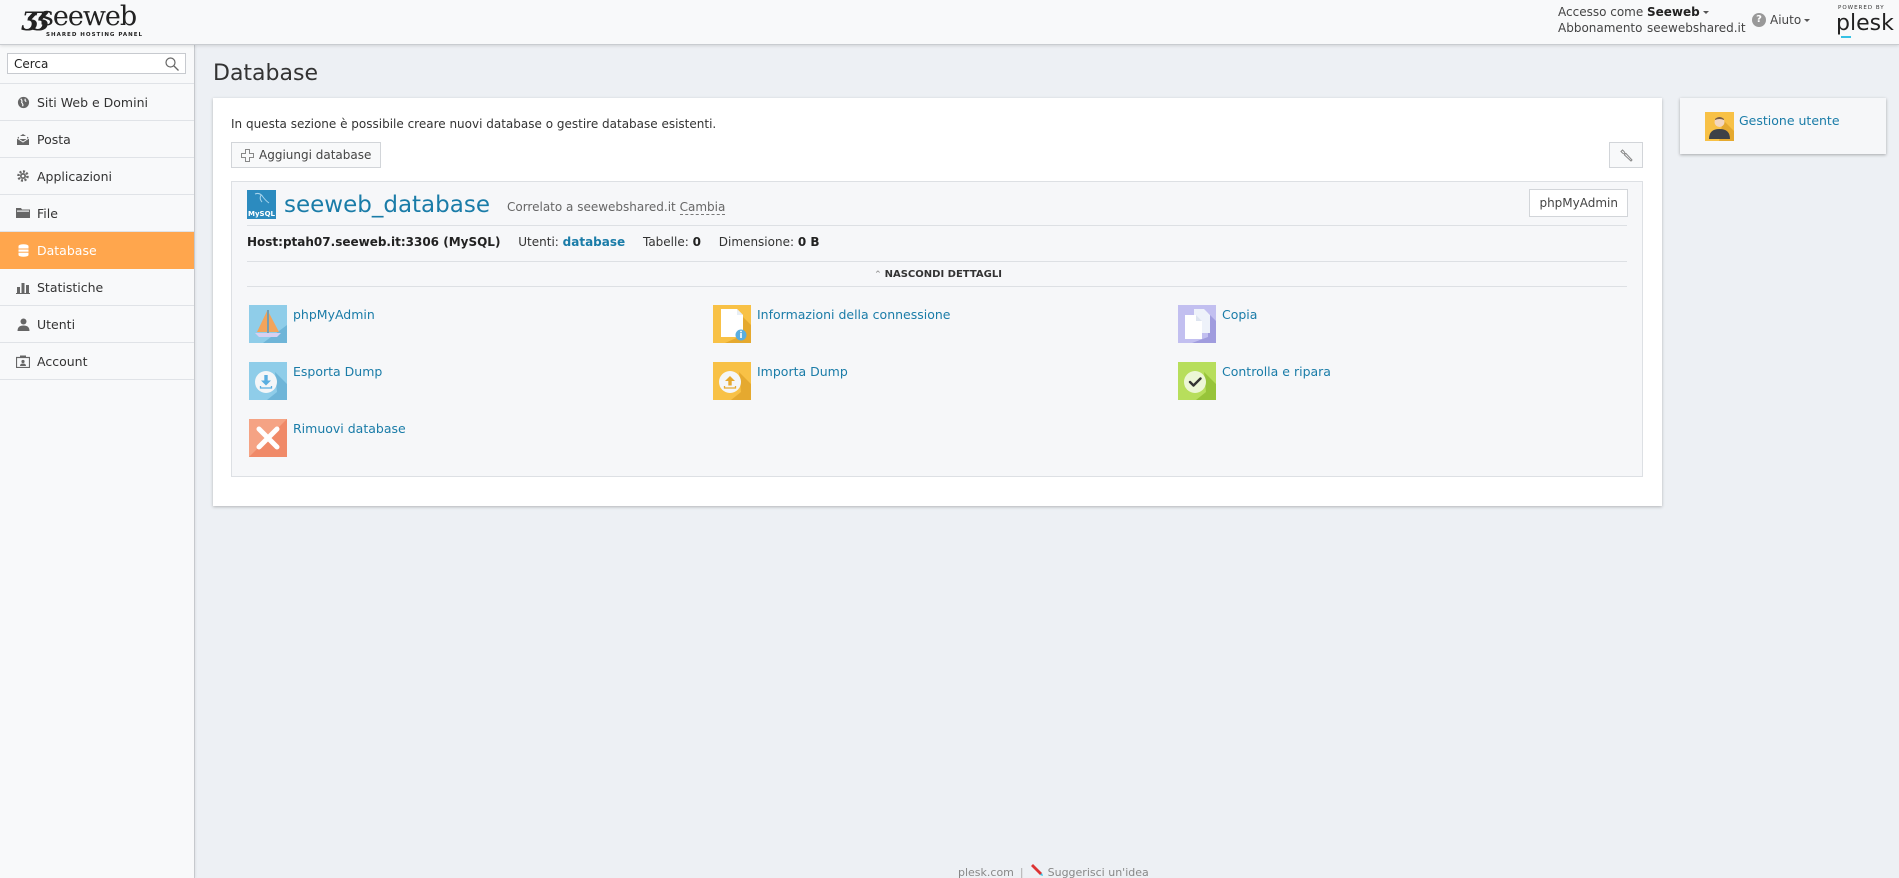 The image size is (1899, 878). I want to click on help-label: Aiuto, so click(1786, 20).